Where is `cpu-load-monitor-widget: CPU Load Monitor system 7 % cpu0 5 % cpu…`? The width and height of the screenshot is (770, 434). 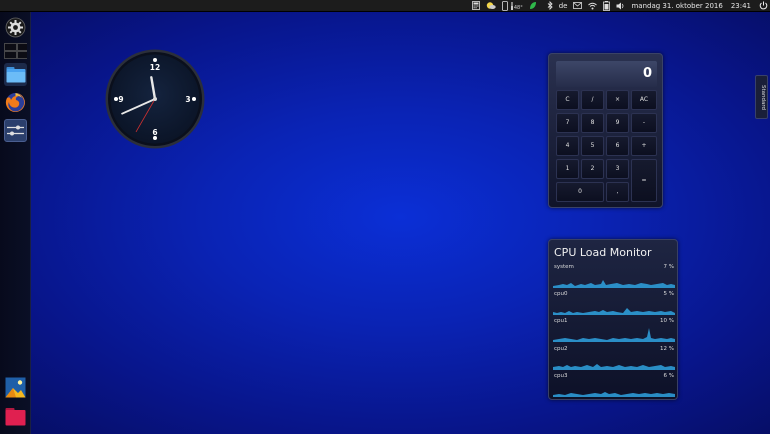 cpu-load-monitor-widget: CPU Load Monitor system 7 % cpu0 5 % cpu… is located at coordinates (613, 319).